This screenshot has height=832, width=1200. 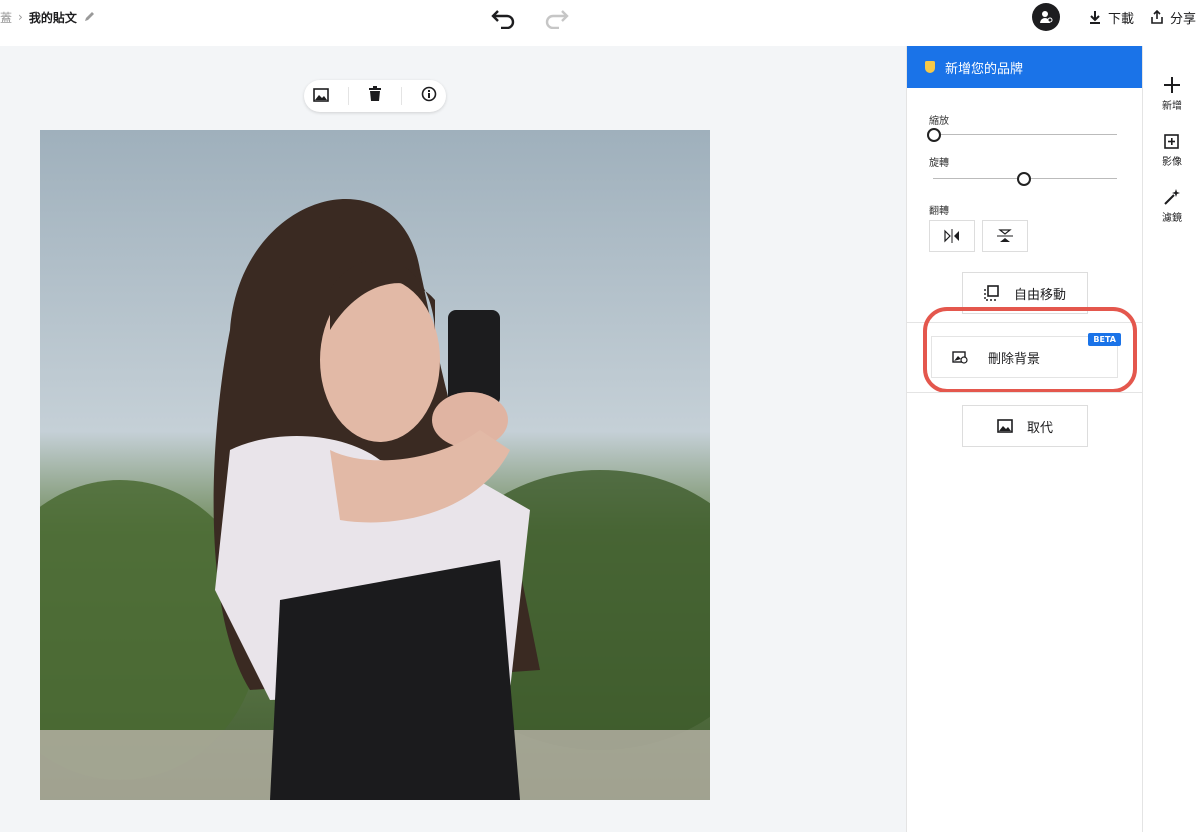 I want to click on highlight-ring, so click(x=1030, y=350).